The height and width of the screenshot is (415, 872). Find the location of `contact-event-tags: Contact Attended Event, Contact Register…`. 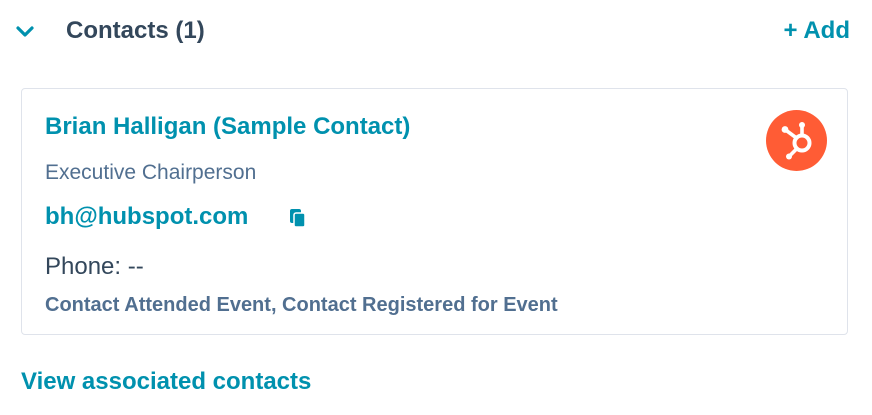

contact-event-tags: Contact Attended Event, Contact Register… is located at coordinates (301, 305).